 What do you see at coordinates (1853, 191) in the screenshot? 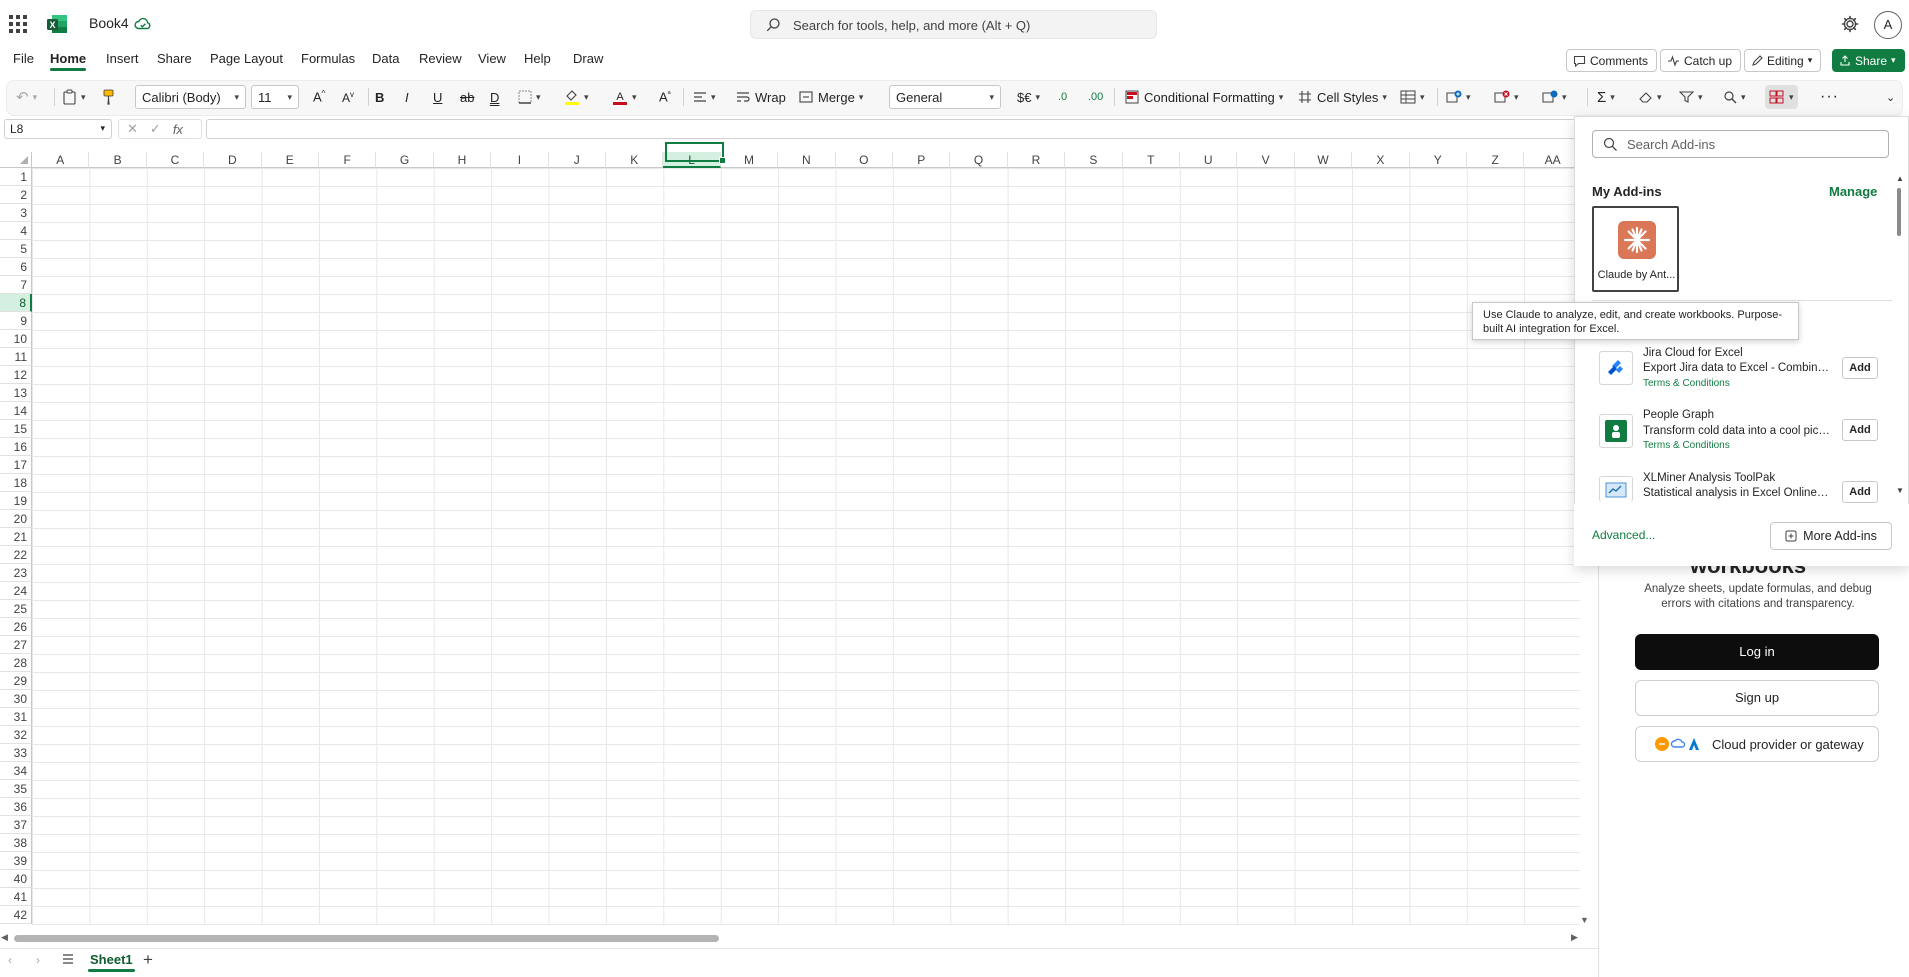
I see `manage-add-ins-link: Manage` at bounding box center [1853, 191].